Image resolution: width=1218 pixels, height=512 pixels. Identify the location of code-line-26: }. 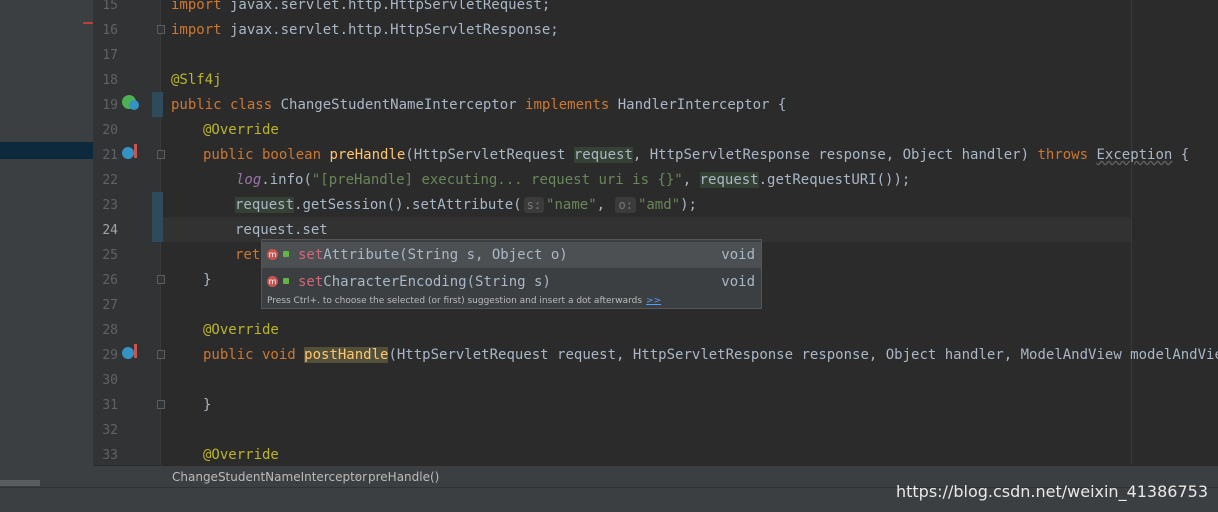
(207, 280).